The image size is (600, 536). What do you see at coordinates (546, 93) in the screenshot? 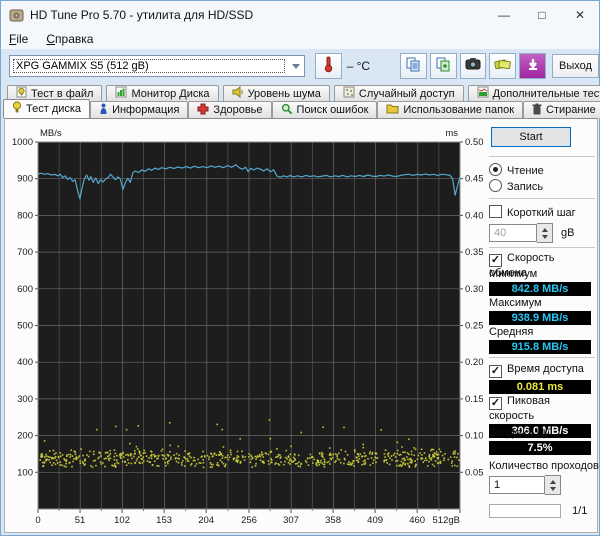
I see `tab-label: Дополнительные тесты` at bounding box center [546, 93].